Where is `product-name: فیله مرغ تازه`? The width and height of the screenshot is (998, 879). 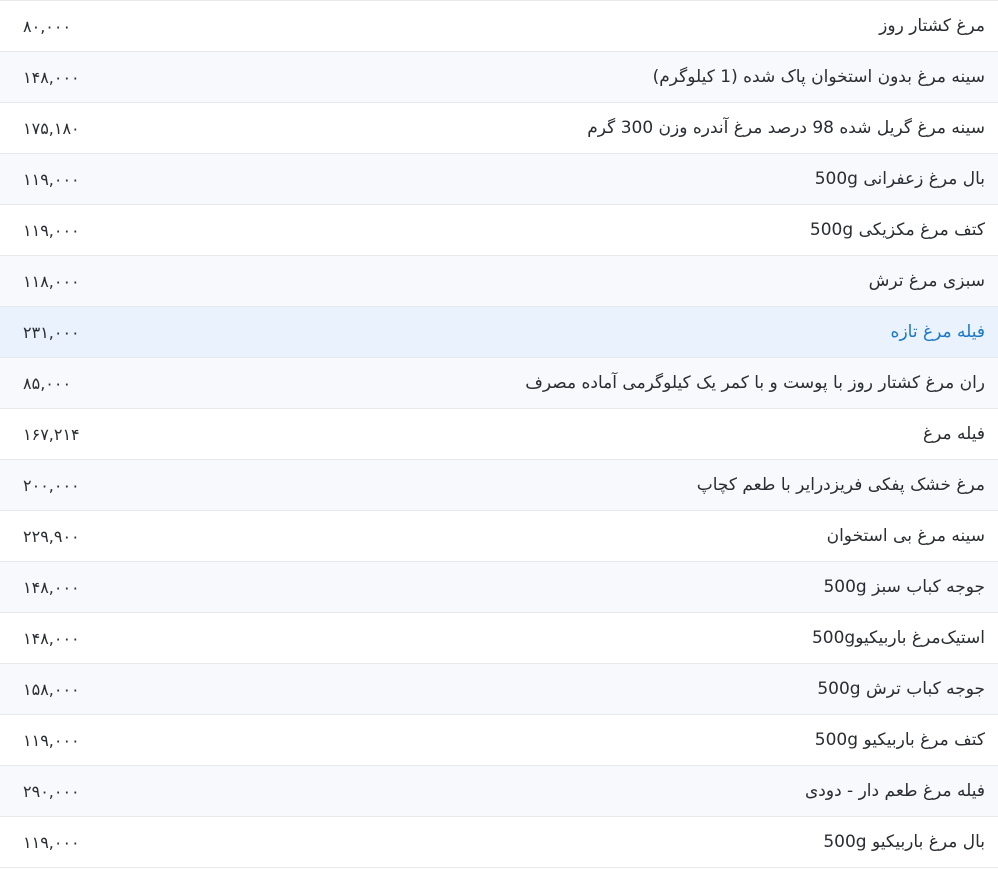
product-name: فیله مرغ تازه is located at coordinates (944, 332).